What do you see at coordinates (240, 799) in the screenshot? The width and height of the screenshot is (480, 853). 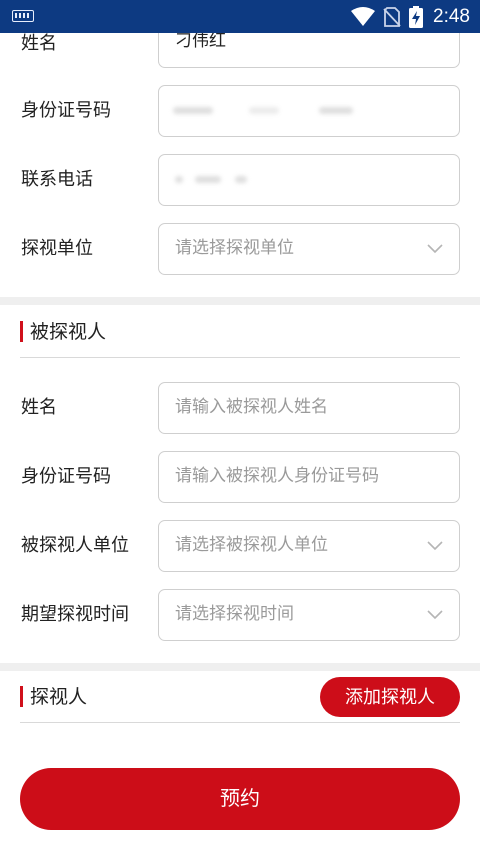 I see `reserve-button: 预约` at bounding box center [240, 799].